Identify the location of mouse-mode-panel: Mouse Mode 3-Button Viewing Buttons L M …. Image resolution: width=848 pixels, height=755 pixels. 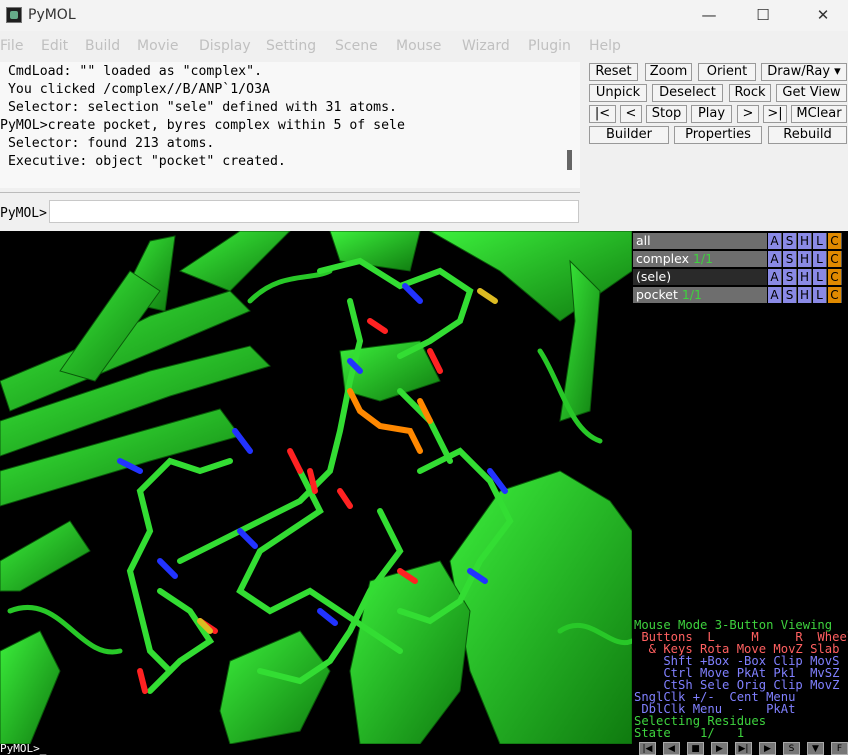
(740, 680).